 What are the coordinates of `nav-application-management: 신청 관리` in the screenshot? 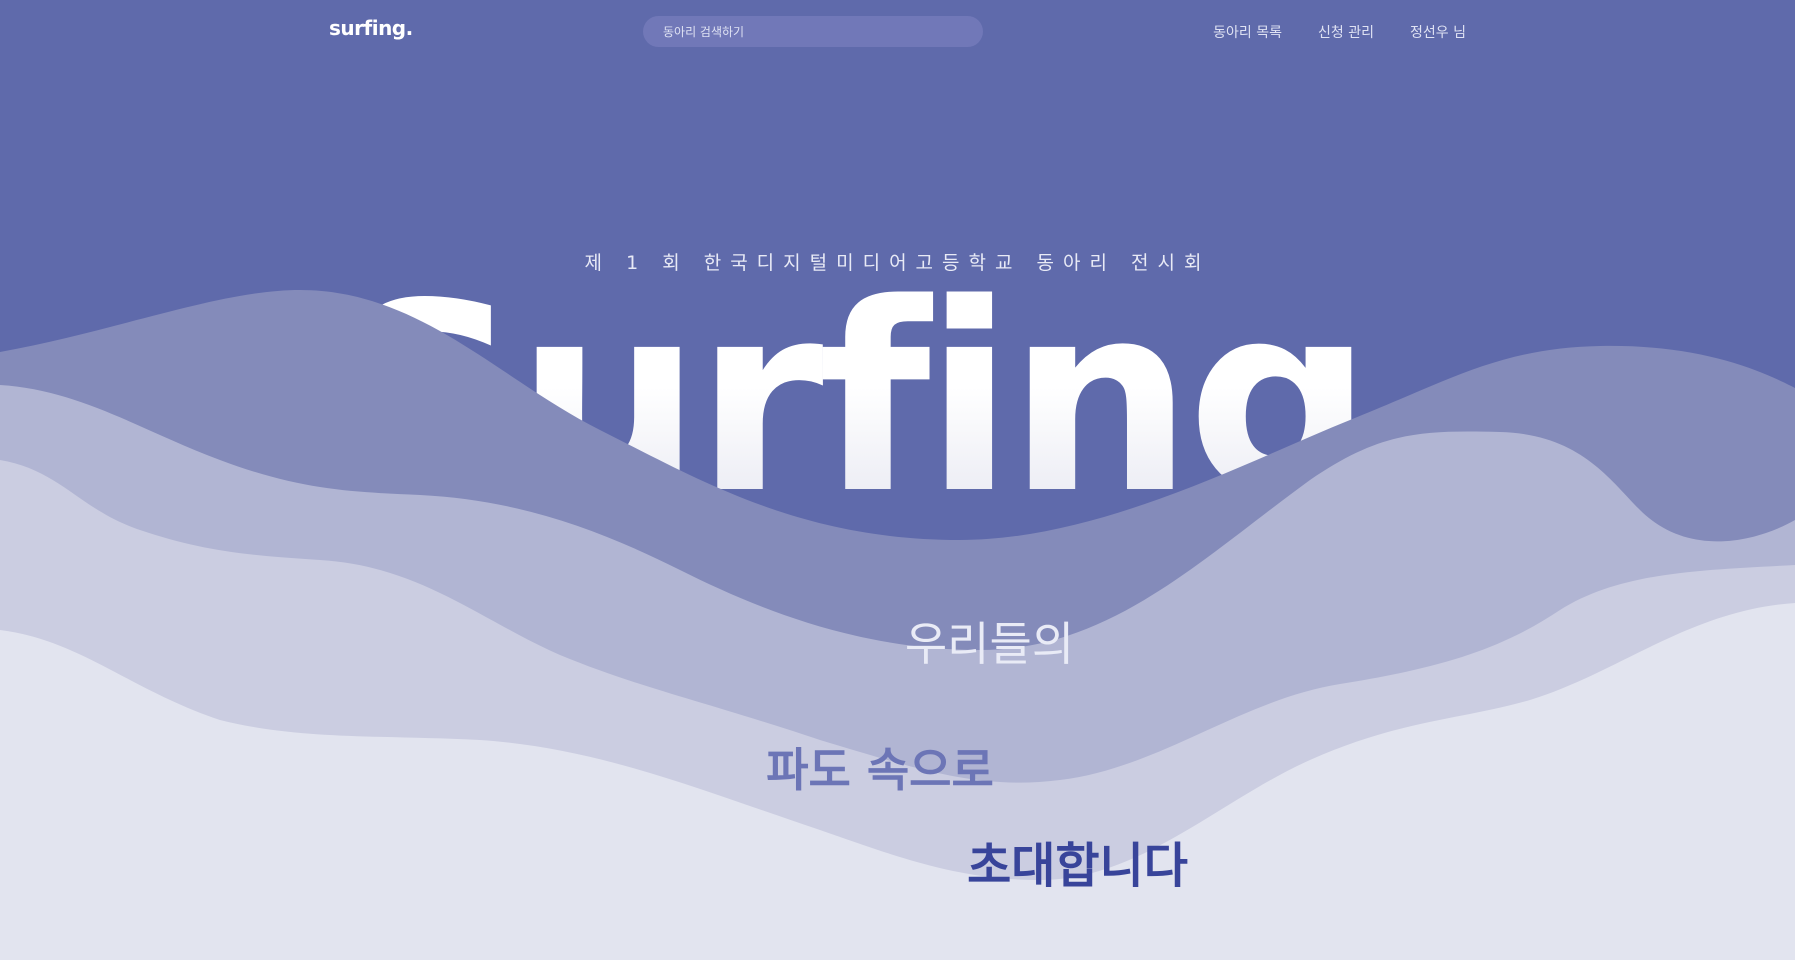 It's located at (1346, 32).